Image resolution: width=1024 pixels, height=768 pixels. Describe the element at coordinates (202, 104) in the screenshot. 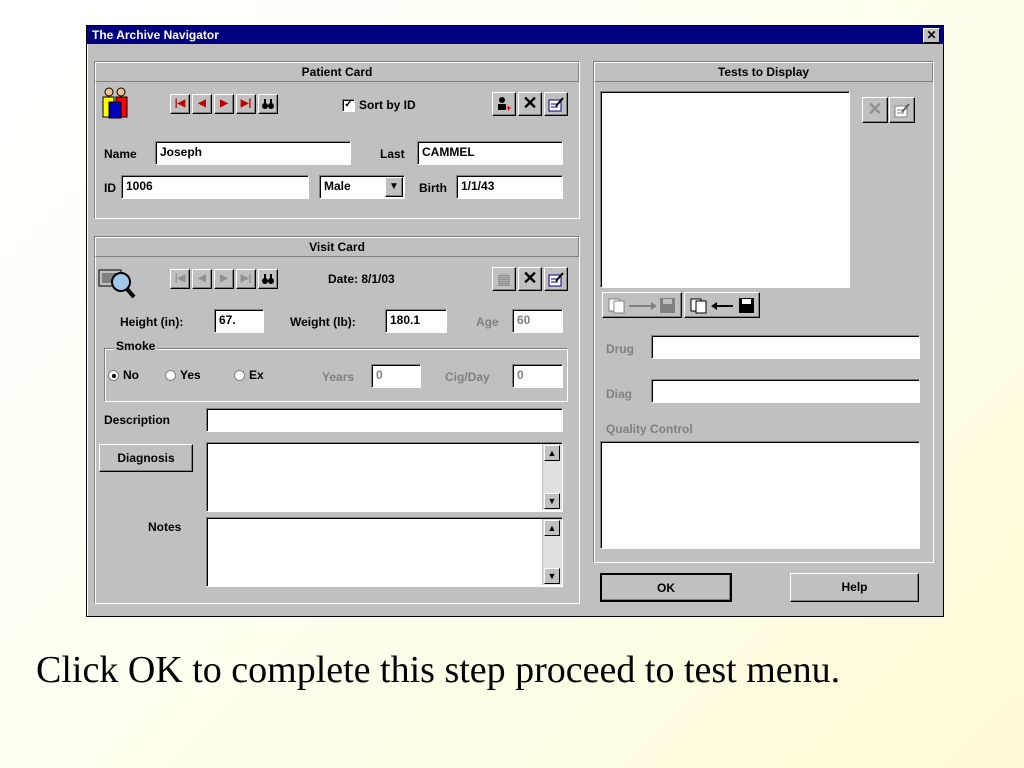

I see `prev-record-button: ◀` at that location.